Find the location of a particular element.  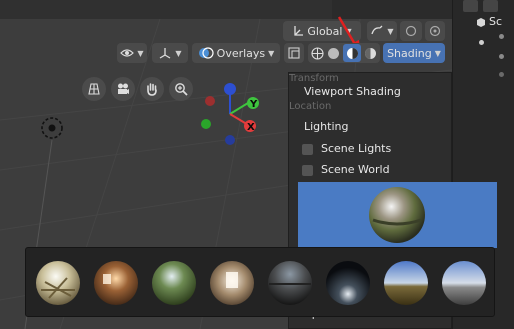

gizmo-axes-icon is located at coordinates (165, 53).